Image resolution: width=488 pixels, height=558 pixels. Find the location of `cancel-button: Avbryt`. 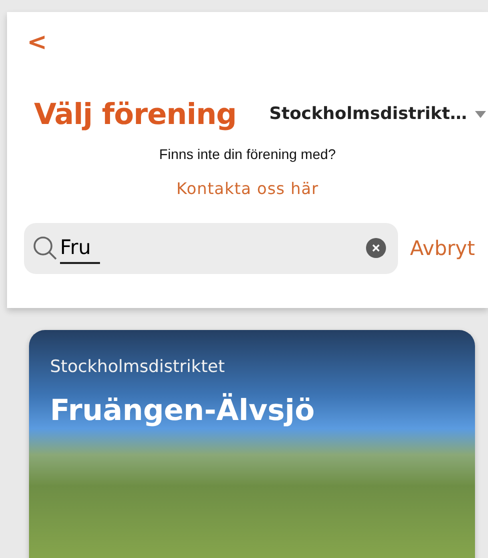

cancel-button: Avbryt is located at coordinates (442, 248).